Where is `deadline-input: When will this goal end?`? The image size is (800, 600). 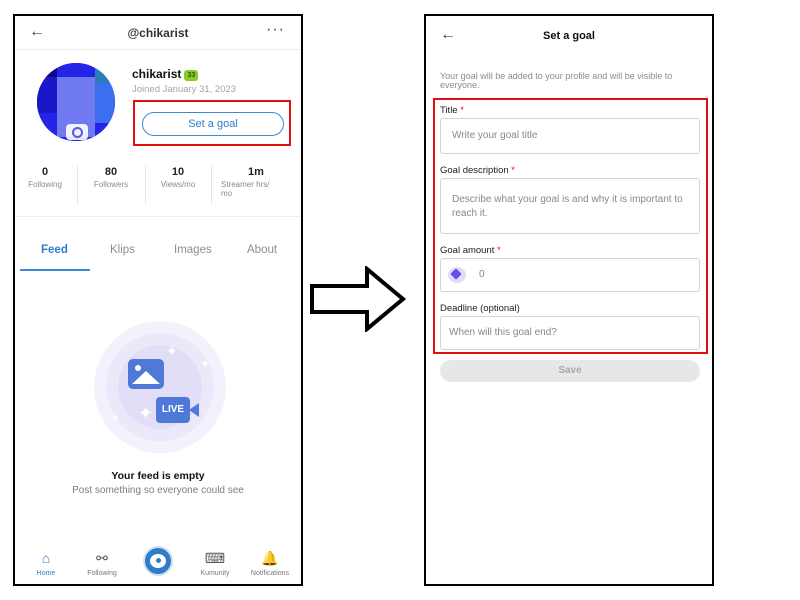 deadline-input: When will this goal end? is located at coordinates (570, 333).